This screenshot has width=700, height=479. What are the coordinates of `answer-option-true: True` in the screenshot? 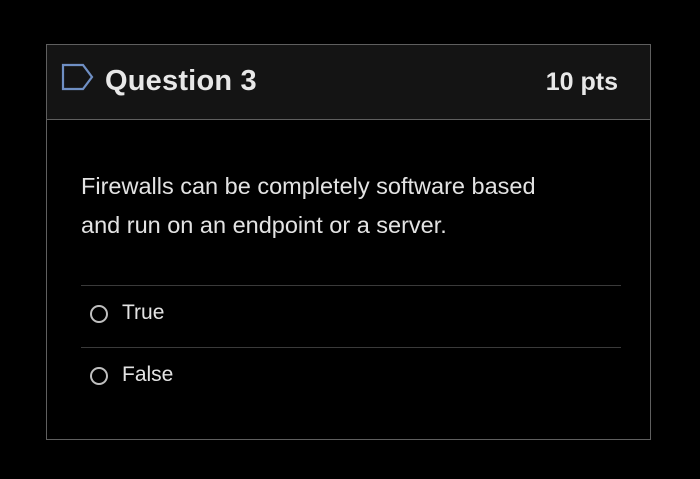 It's located at (351, 316).